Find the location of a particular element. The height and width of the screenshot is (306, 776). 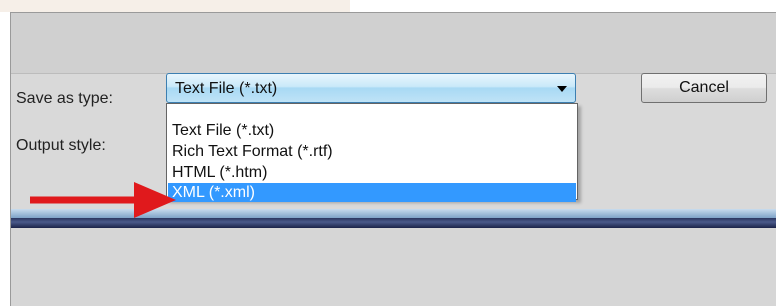

chevron-down-icon is located at coordinates (562, 89).